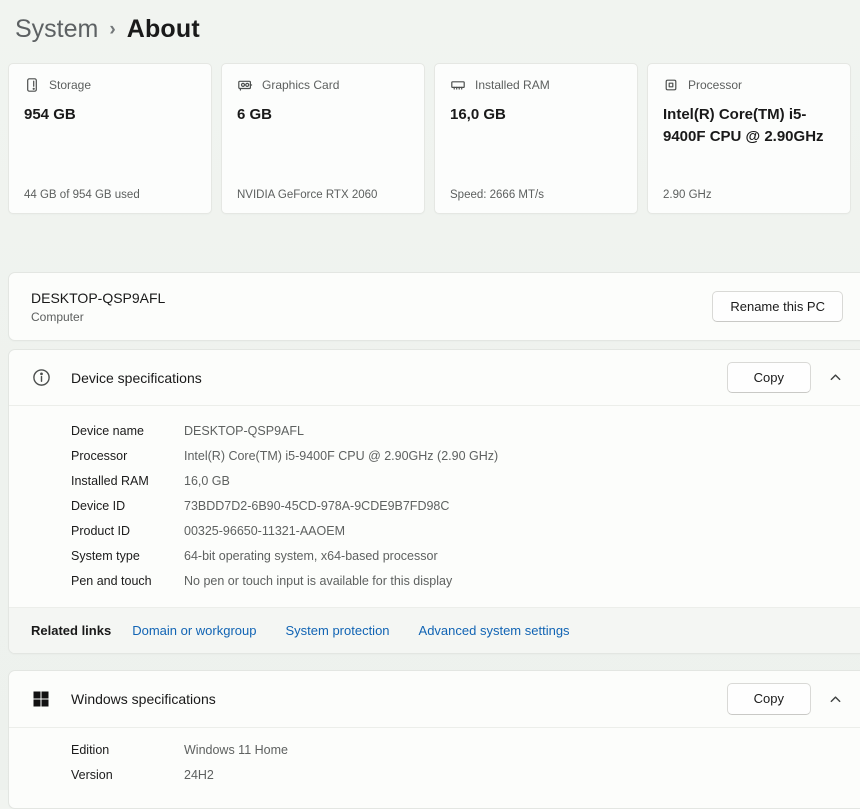  What do you see at coordinates (307, 195) in the screenshot?
I see `stat-detail: NVIDIA GeForce RTX 2060` at bounding box center [307, 195].